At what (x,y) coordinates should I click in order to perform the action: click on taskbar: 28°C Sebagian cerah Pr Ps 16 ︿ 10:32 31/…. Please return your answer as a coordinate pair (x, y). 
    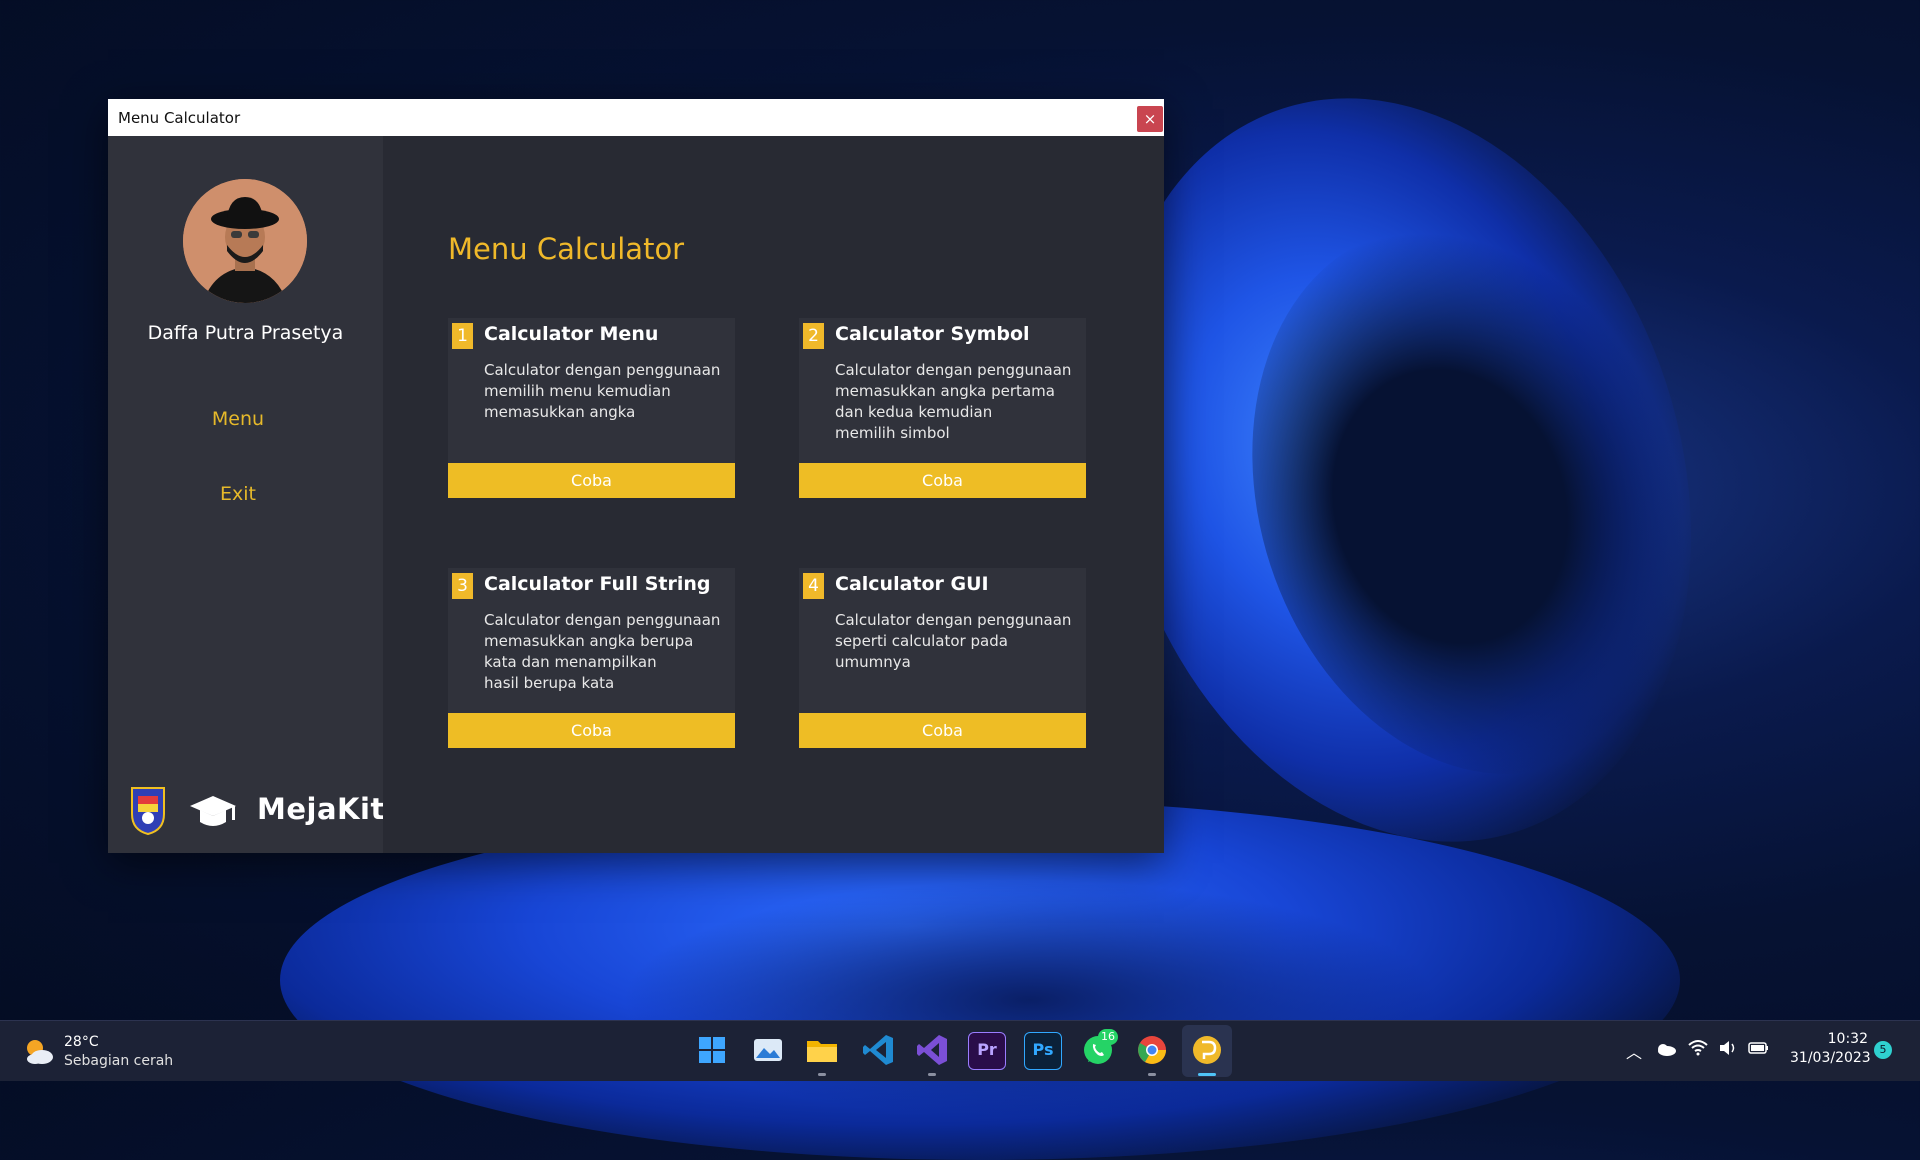
    Looking at the image, I should click on (960, 1050).